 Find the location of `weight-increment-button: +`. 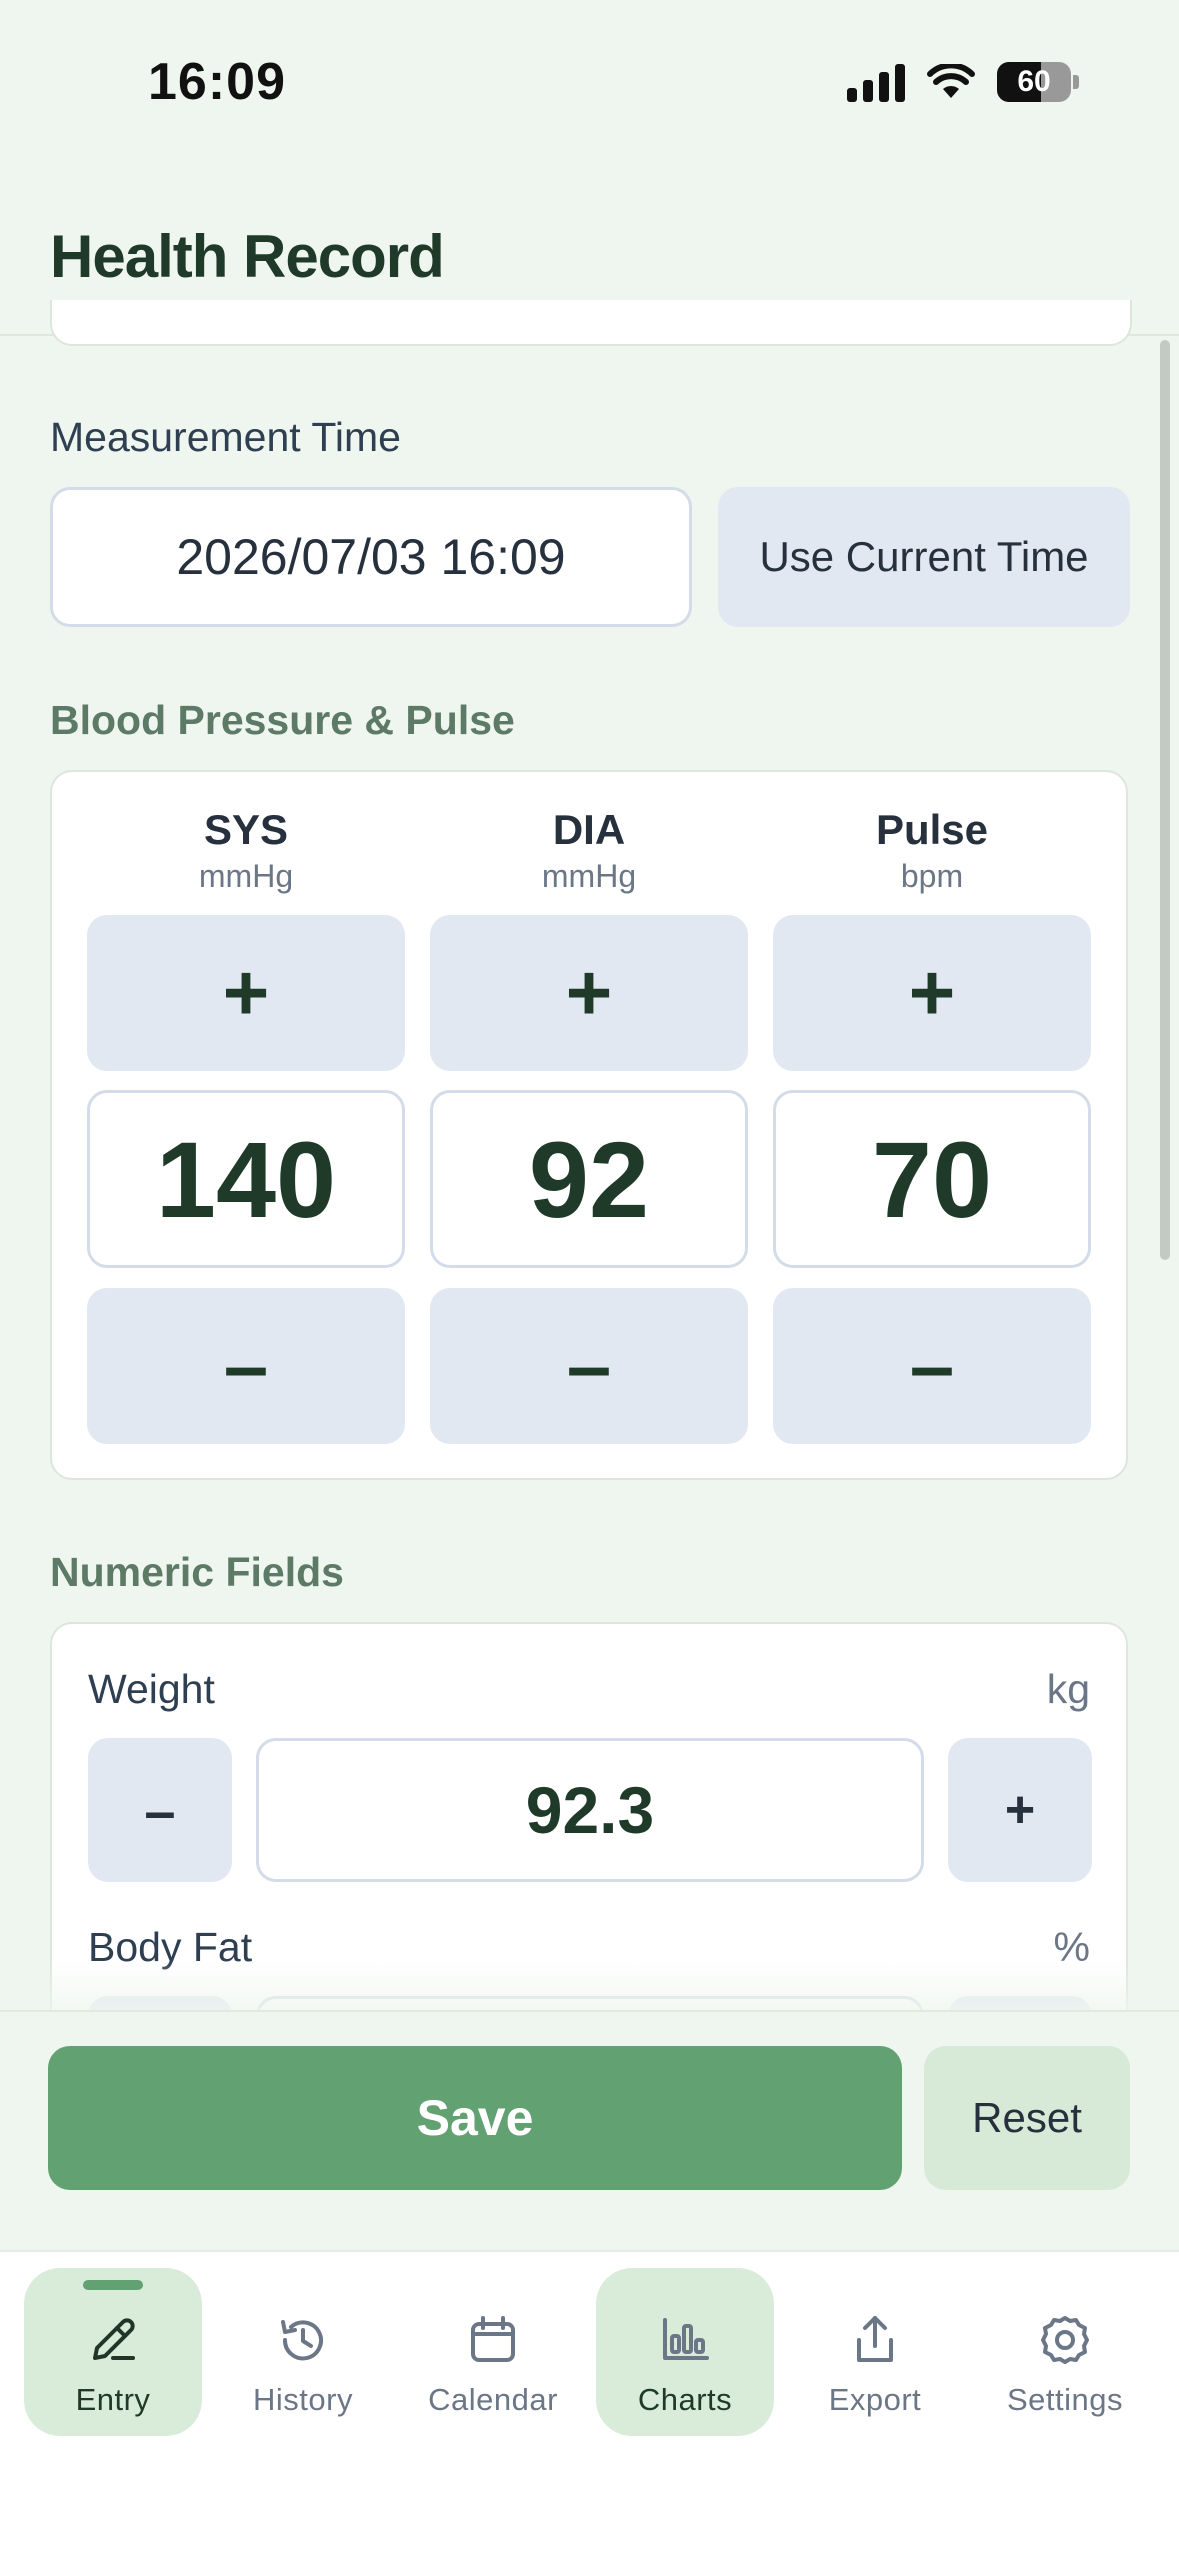

weight-increment-button: + is located at coordinates (1020, 1810).